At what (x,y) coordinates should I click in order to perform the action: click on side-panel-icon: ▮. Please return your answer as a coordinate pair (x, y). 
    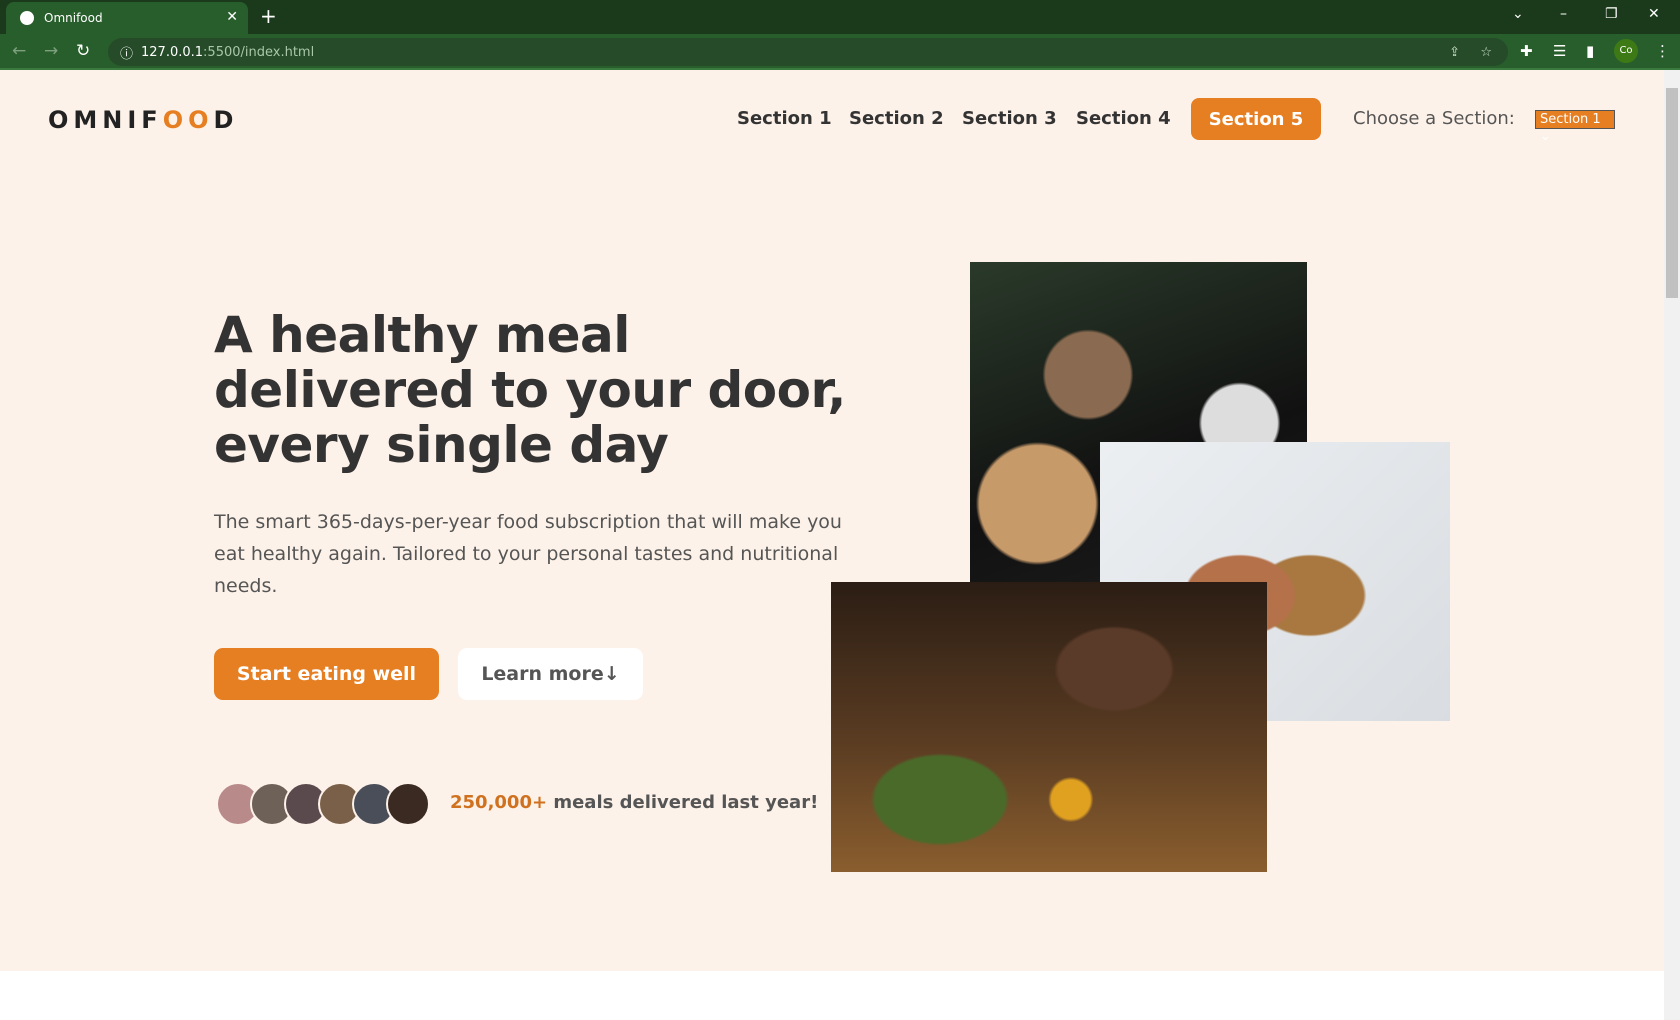
    Looking at the image, I should click on (1590, 51).